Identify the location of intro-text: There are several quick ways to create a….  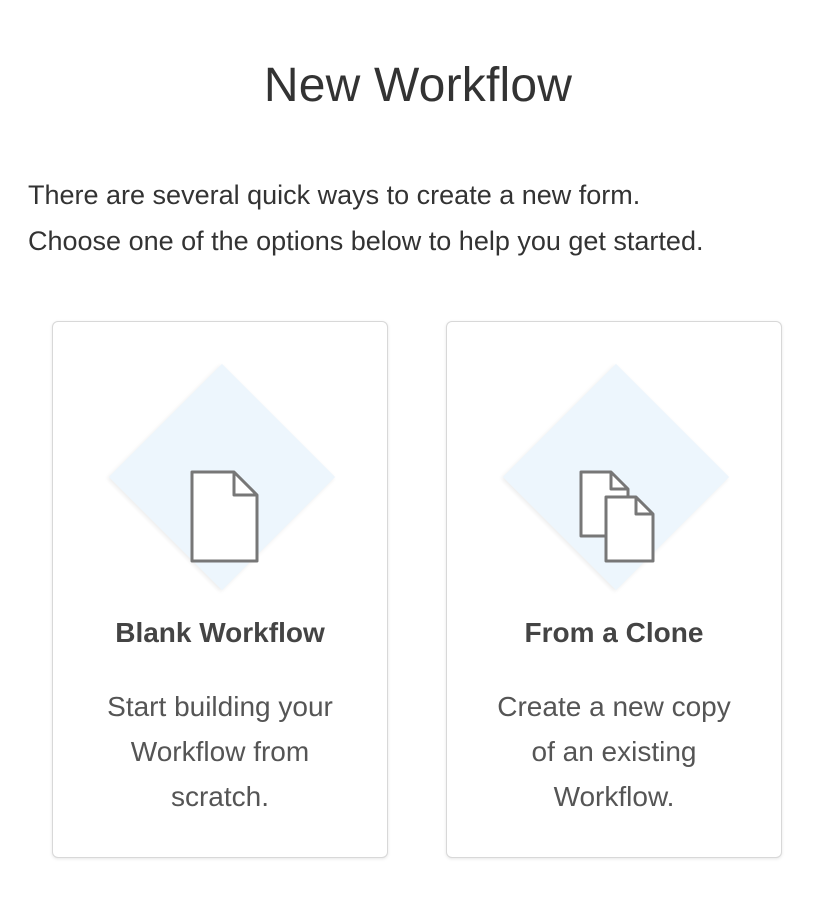
(423, 218).